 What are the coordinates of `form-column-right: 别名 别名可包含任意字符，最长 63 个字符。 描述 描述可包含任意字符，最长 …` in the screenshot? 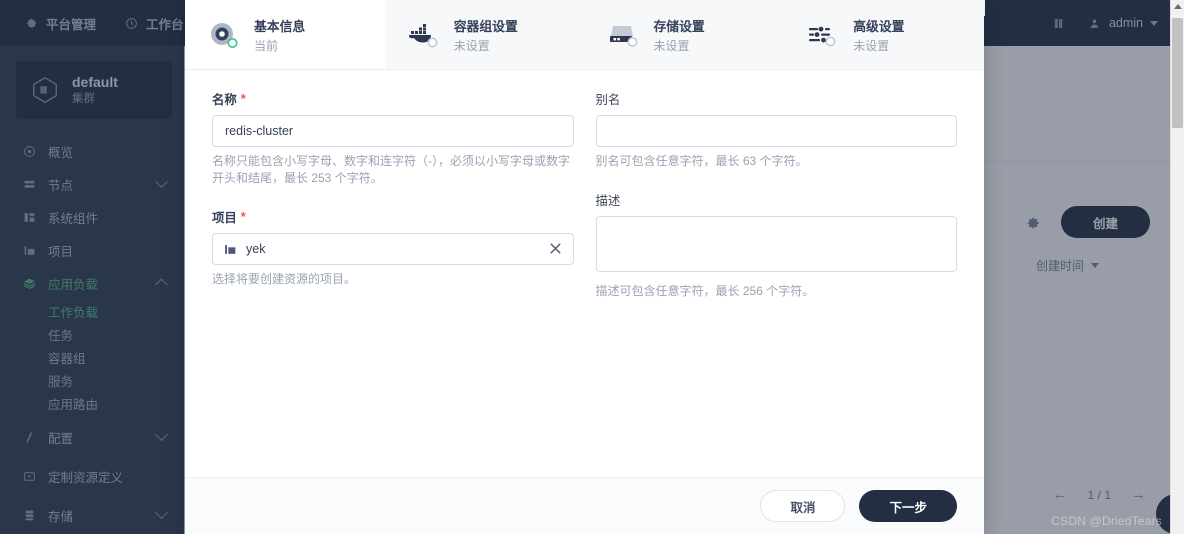 It's located at (776, 199).